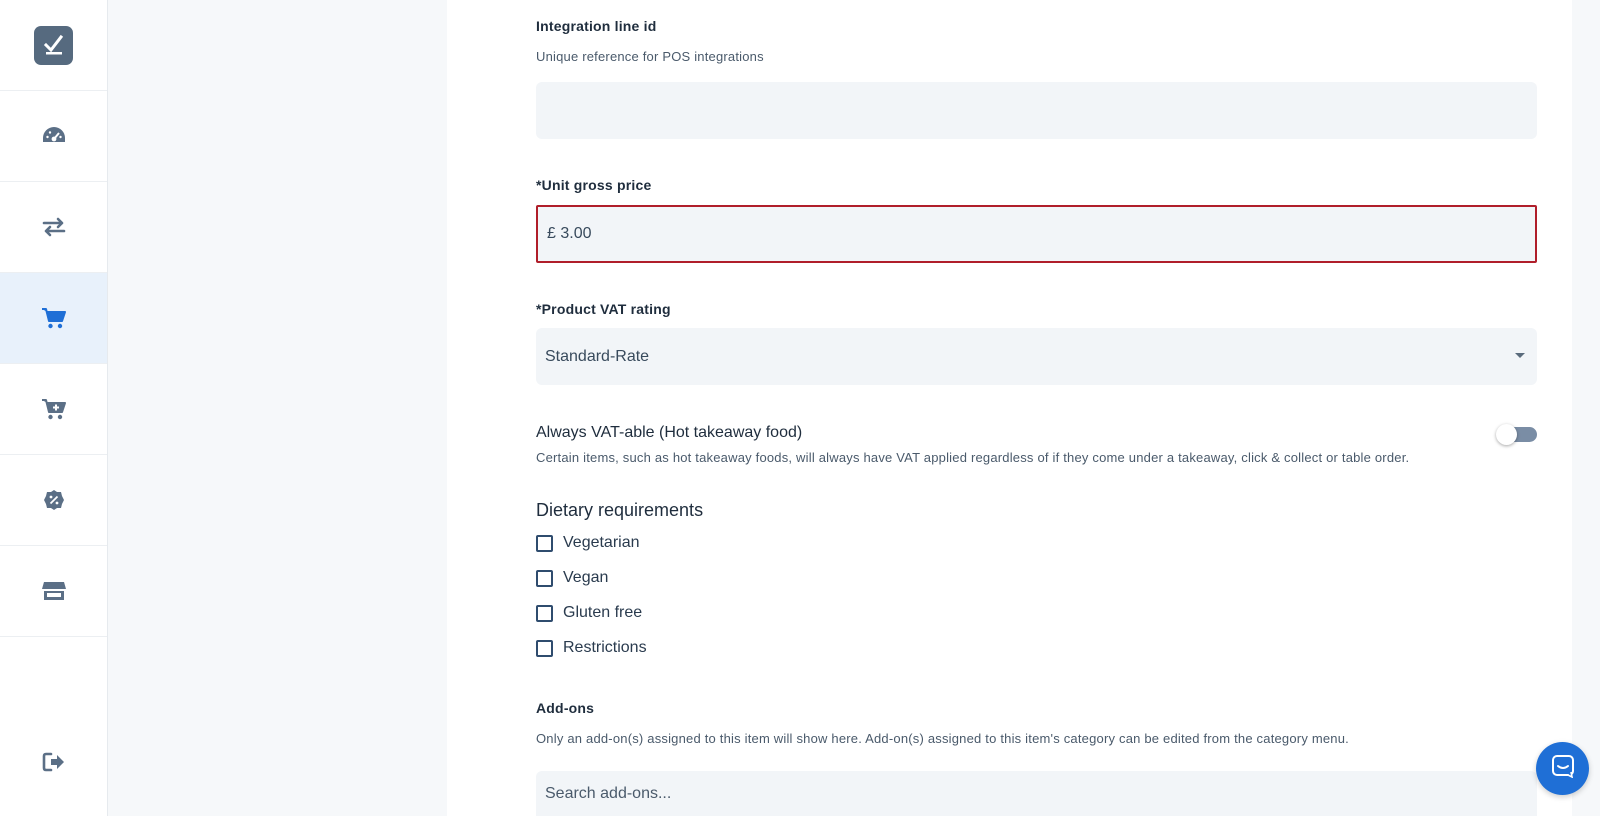 This screenshot has height=816, width=1600. I want to click on cart-plus-icon, so click(54, 409).